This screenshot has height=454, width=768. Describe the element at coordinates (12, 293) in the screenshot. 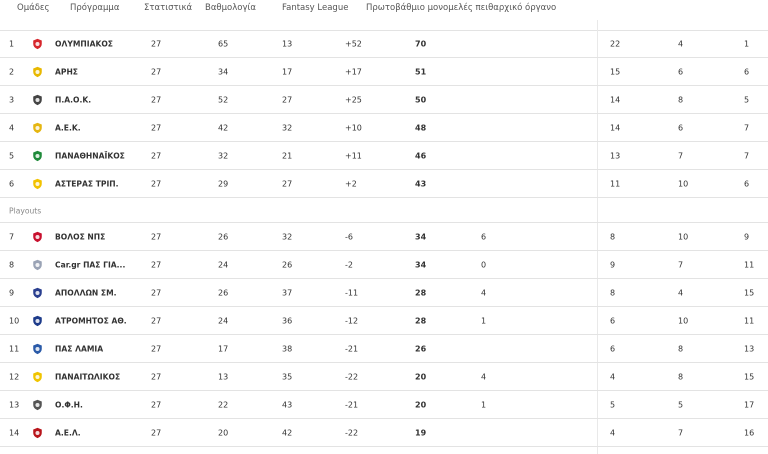

I see `cell-position: 9` at that location.